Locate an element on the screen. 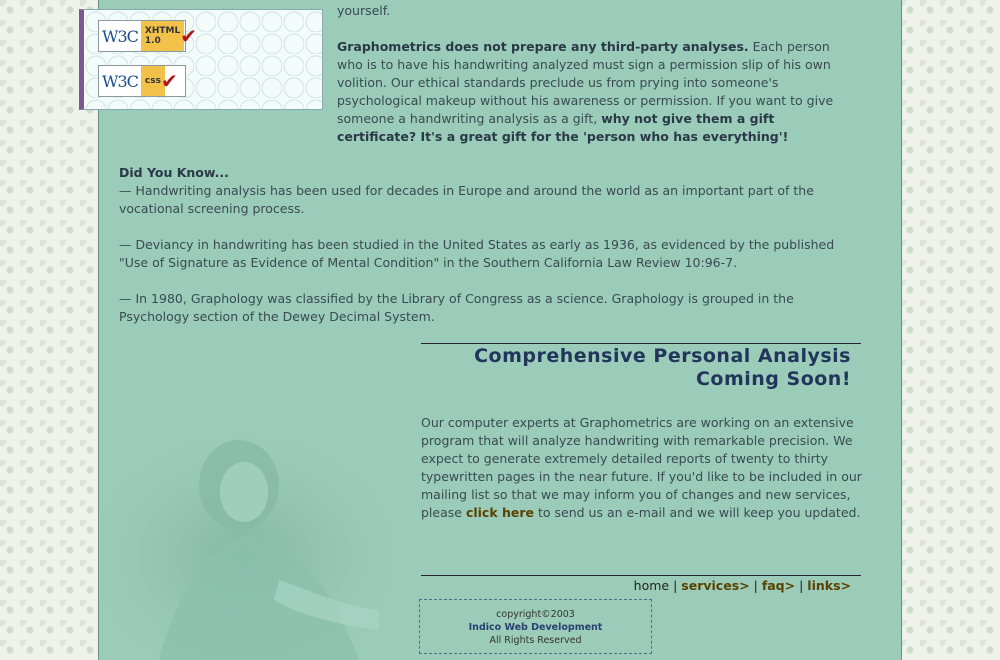  xhtml-badge-label: XHTML 1.0 is located at coordinates (162, 36).